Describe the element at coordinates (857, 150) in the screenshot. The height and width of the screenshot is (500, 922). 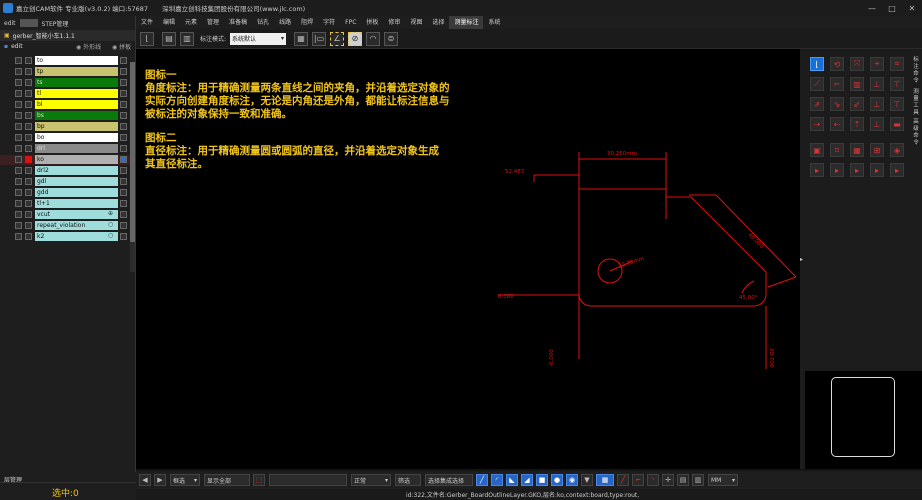
I see `dimension-tool-button: ▦` at that location.